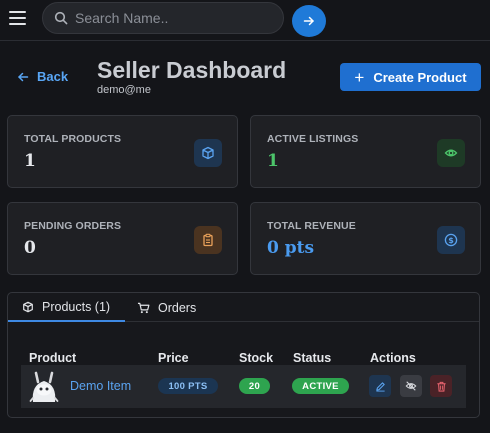 This screenshot has width=490, height=433. Describe the element at coordinates (73, 226) in the screenshot. I see `stat-label: PENDING ORDERS` at that location.